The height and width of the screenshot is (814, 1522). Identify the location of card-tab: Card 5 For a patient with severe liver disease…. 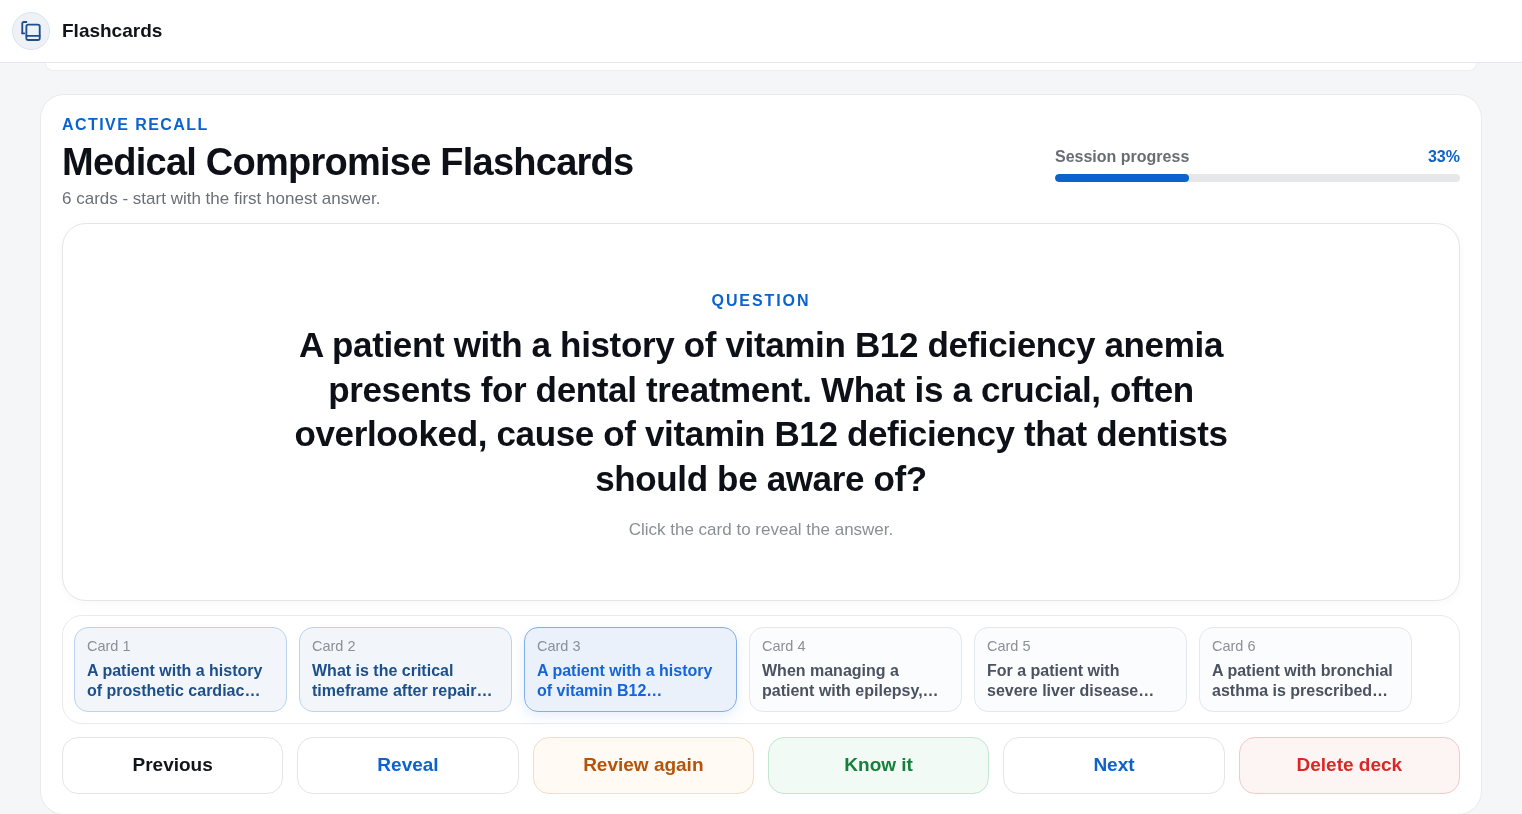
(1080, 669).